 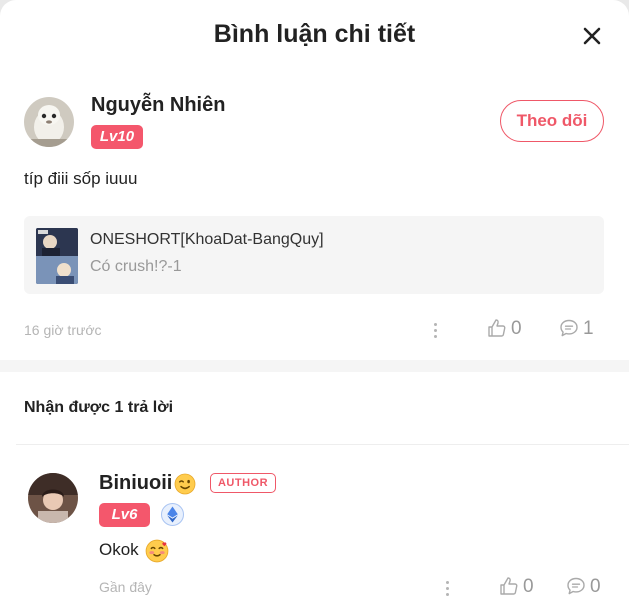 What do you see at coordinates (57, 256) in the screenshot?
I see `work-thumbnail` at bounding box center [57, 256].